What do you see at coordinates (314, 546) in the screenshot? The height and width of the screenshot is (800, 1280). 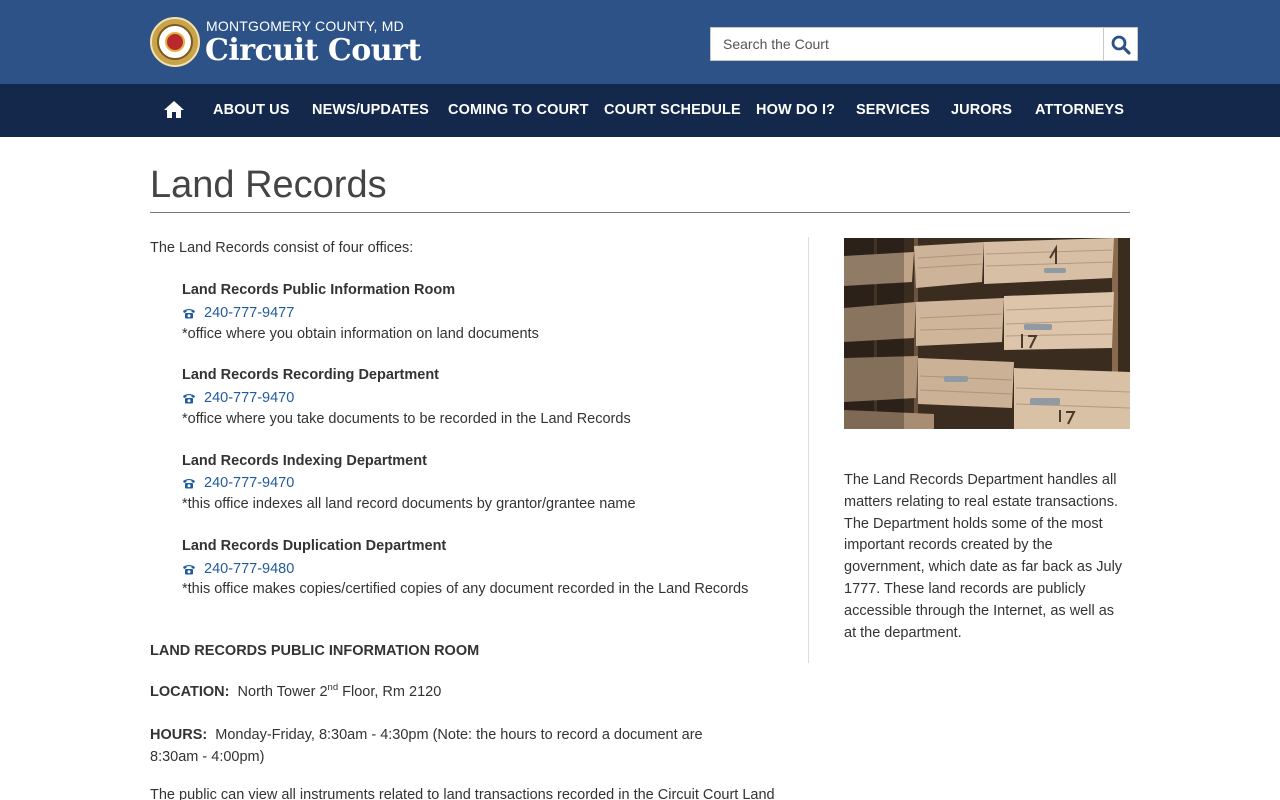 I see `office-name: Land Records Duplication Department` at bounding box center [314, 546].